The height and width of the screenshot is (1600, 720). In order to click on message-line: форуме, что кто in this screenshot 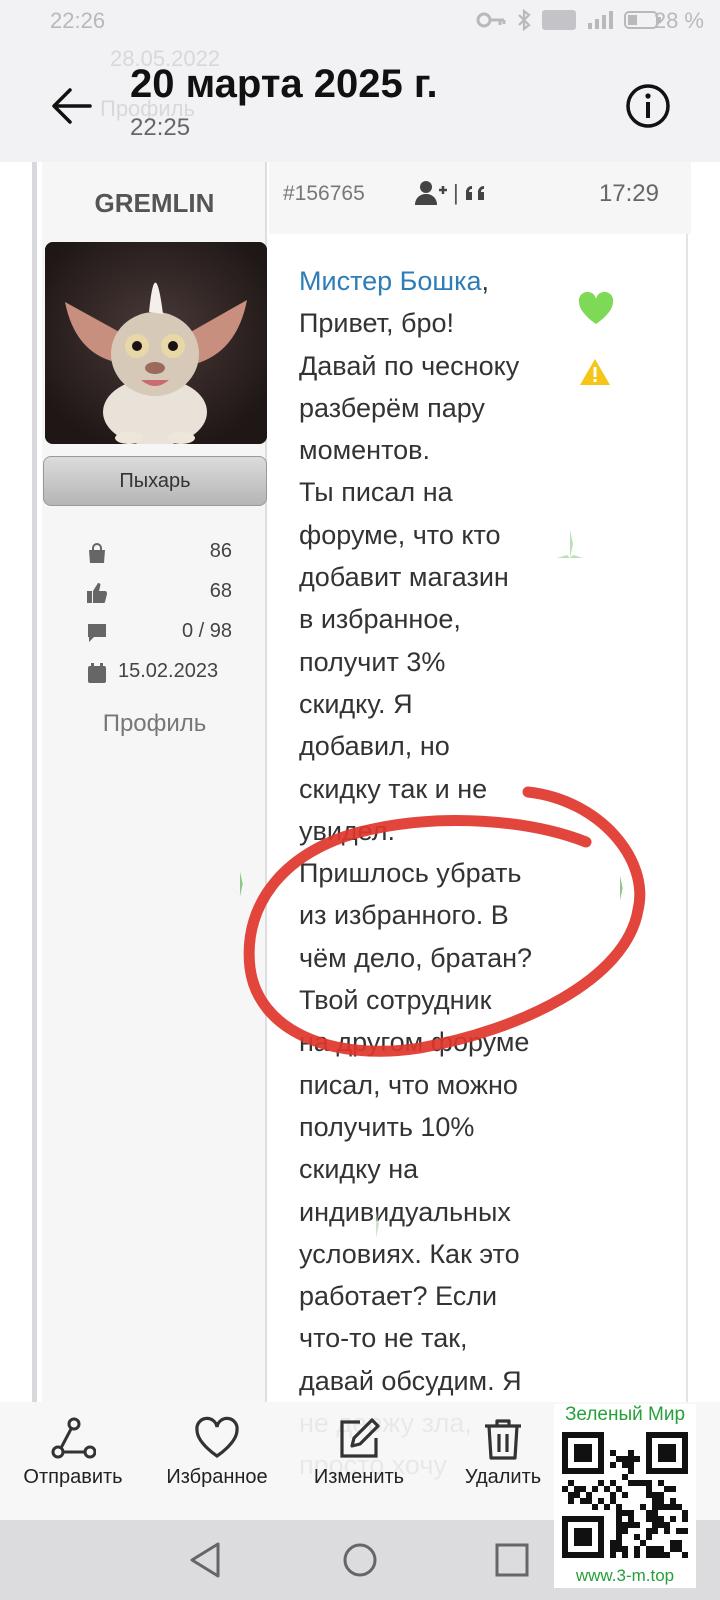, I will do `click(400, 534)`.